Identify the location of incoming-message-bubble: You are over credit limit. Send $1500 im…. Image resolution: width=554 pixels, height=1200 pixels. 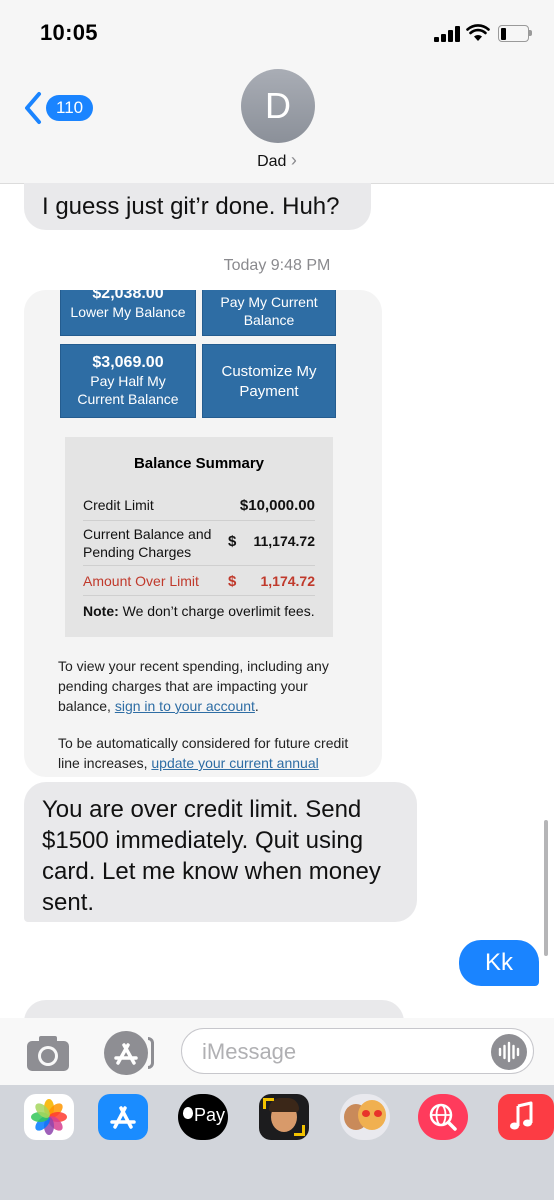
(220, 852).